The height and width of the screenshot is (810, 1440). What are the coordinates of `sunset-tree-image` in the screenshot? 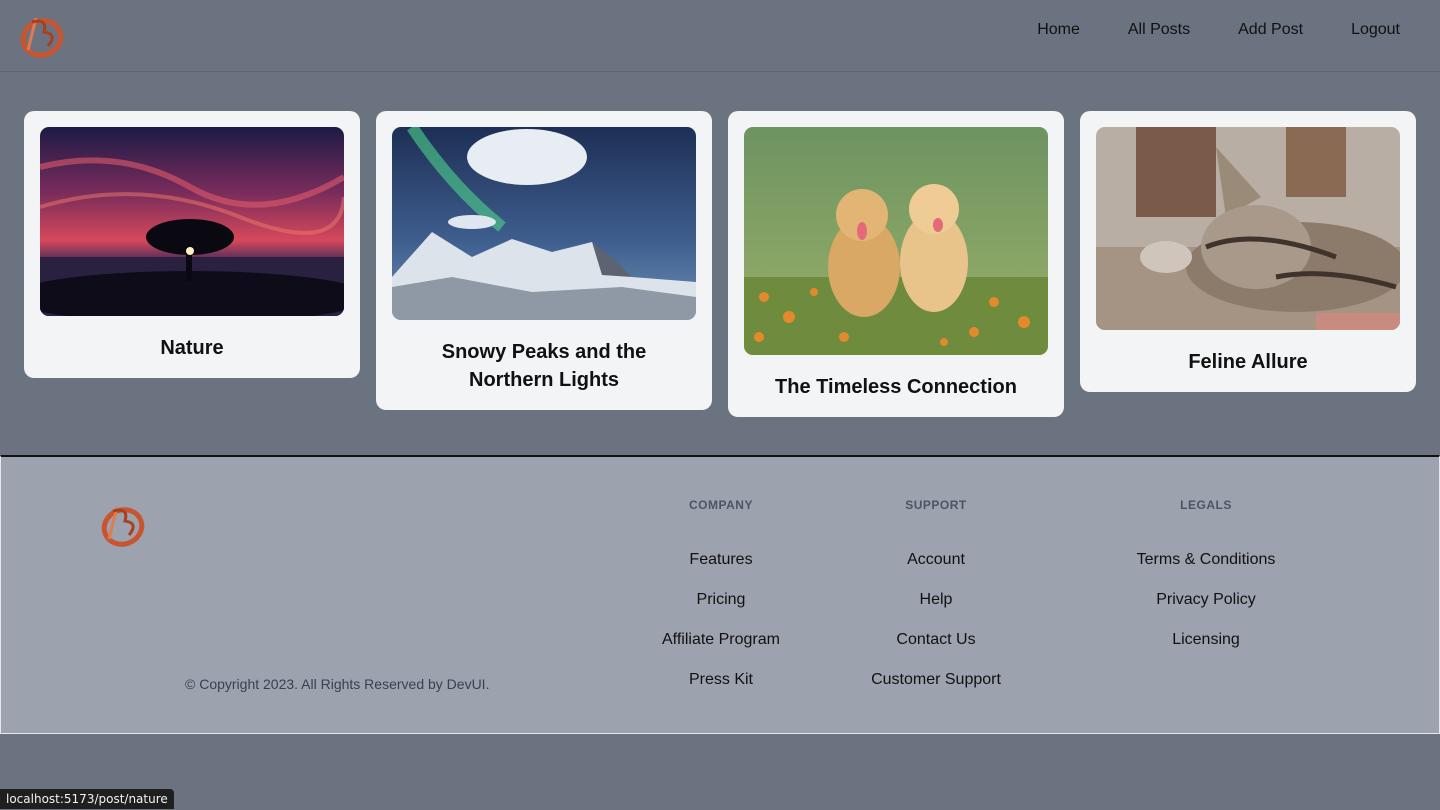 It's located at (192, 221).